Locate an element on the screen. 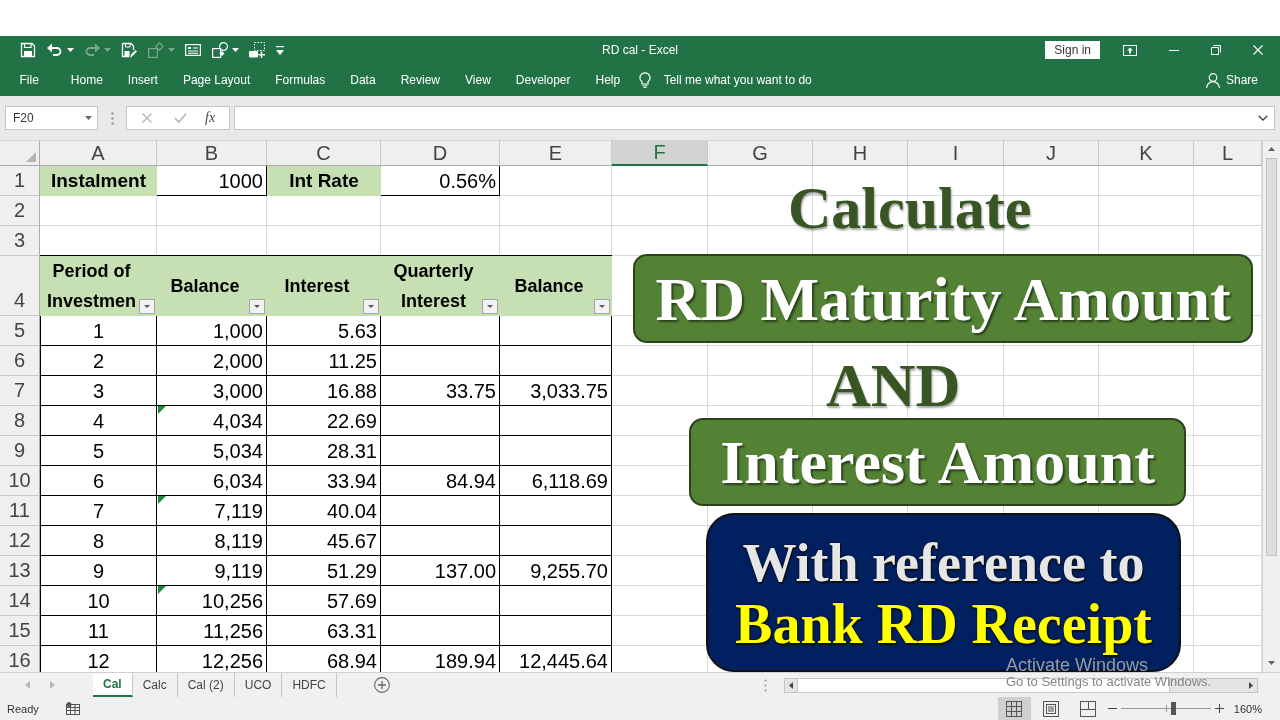 This screenshot has height=720, width=1280. column-header: E is located at coordinates (556, 153).